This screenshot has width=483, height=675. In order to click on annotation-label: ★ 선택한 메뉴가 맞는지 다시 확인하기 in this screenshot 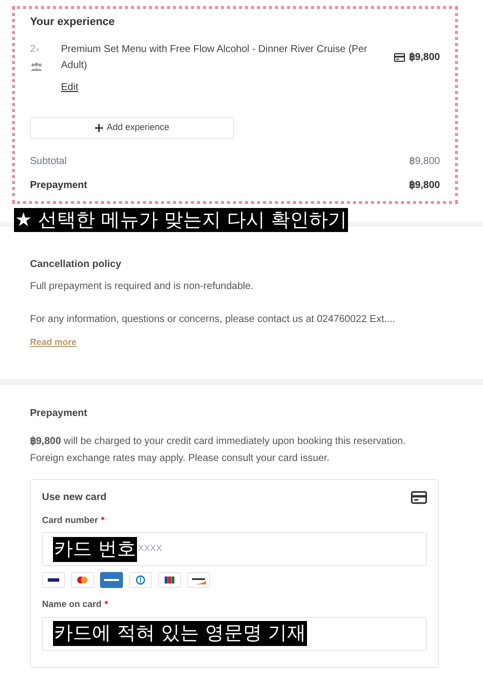, I will do `click(181, 220)`.